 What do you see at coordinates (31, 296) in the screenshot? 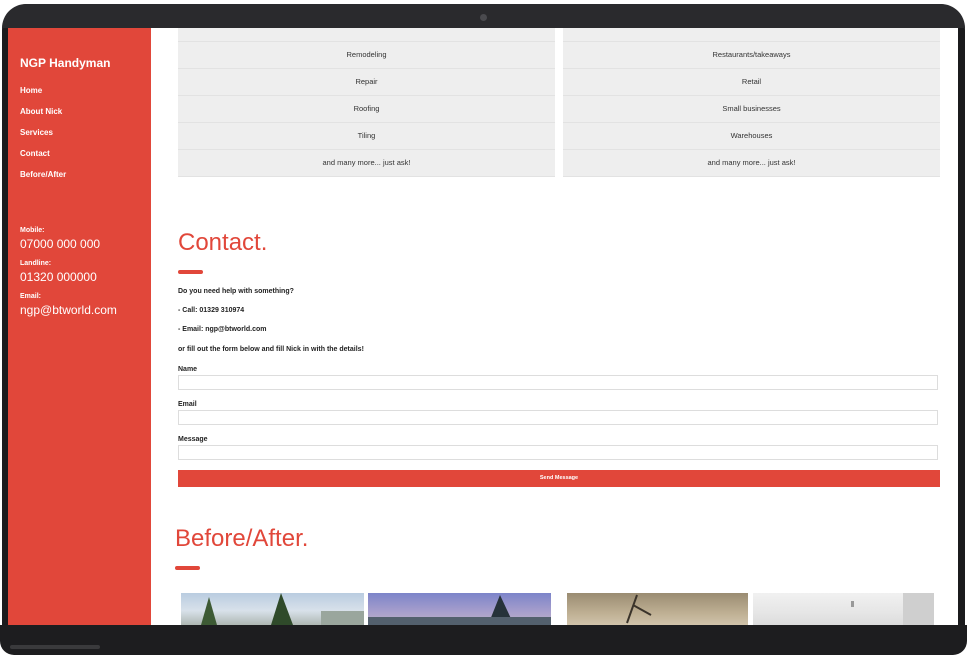
I see `email-label: Email:` at bounding box center [31, 296].